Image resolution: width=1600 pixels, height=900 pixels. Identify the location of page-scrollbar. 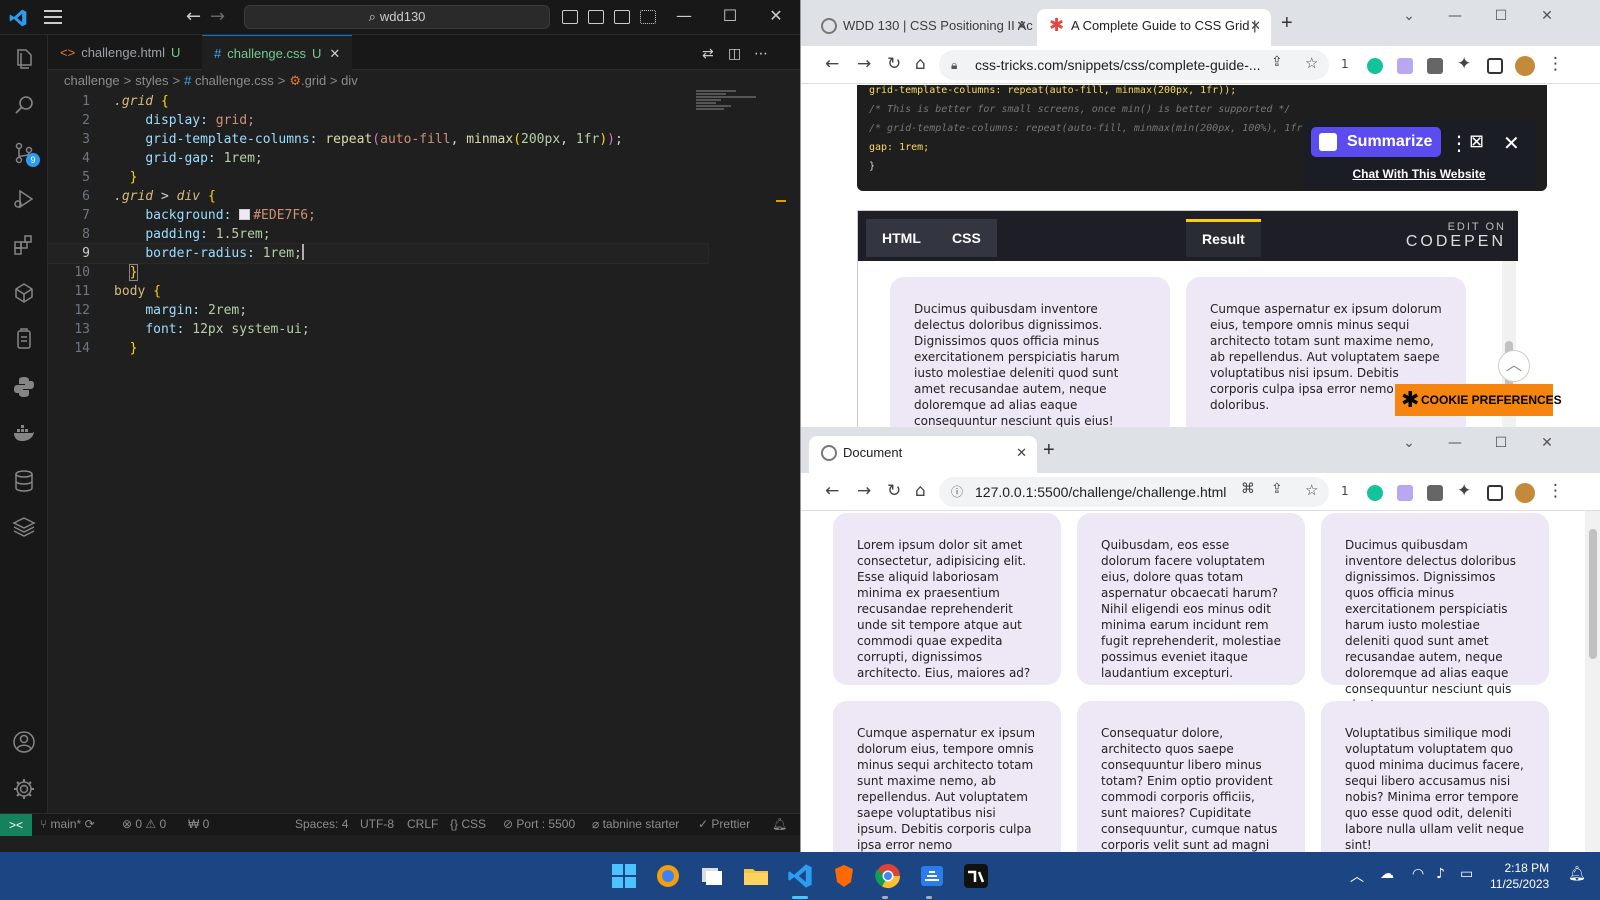
(1592, 681).